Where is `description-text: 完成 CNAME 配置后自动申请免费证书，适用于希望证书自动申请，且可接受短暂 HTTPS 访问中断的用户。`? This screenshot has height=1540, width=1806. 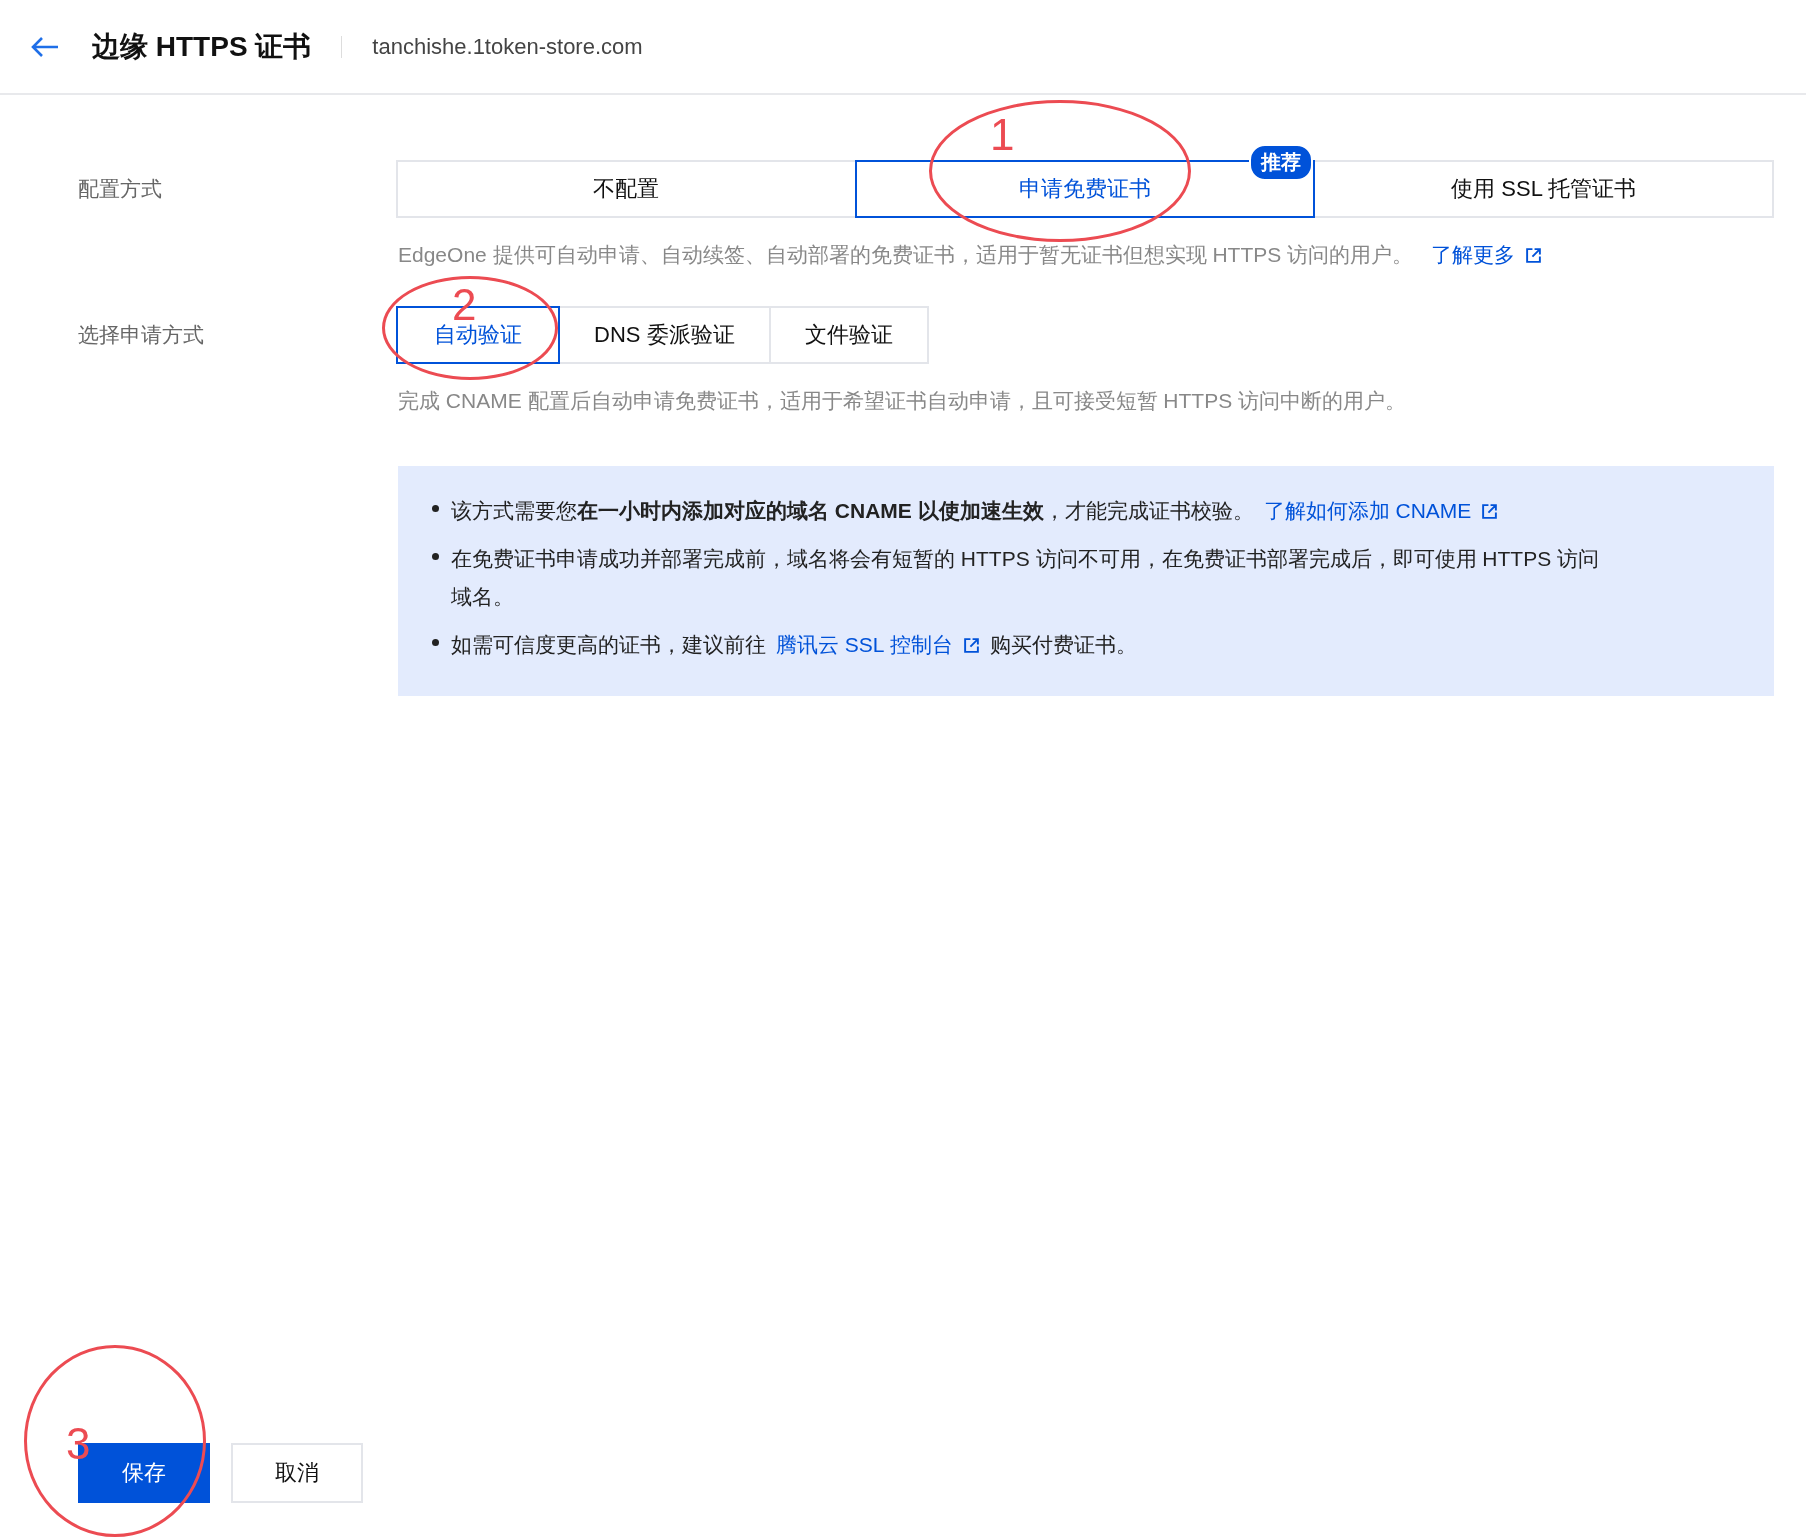 description-text: 完成 CNAME 配置后自动申请免费证书，适用于希望证书自动申请，且可接受短暂 HTTPS 访问中断的用户。 is located at coordinates (902, 401).